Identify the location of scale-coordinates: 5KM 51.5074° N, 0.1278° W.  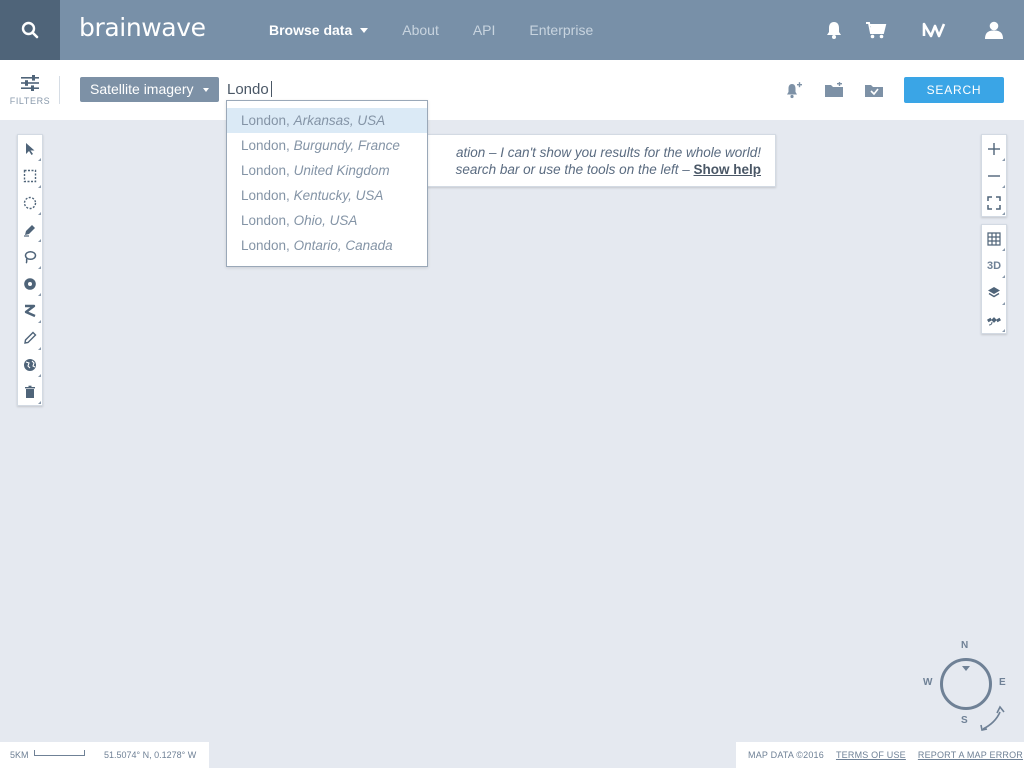
(104, 755).